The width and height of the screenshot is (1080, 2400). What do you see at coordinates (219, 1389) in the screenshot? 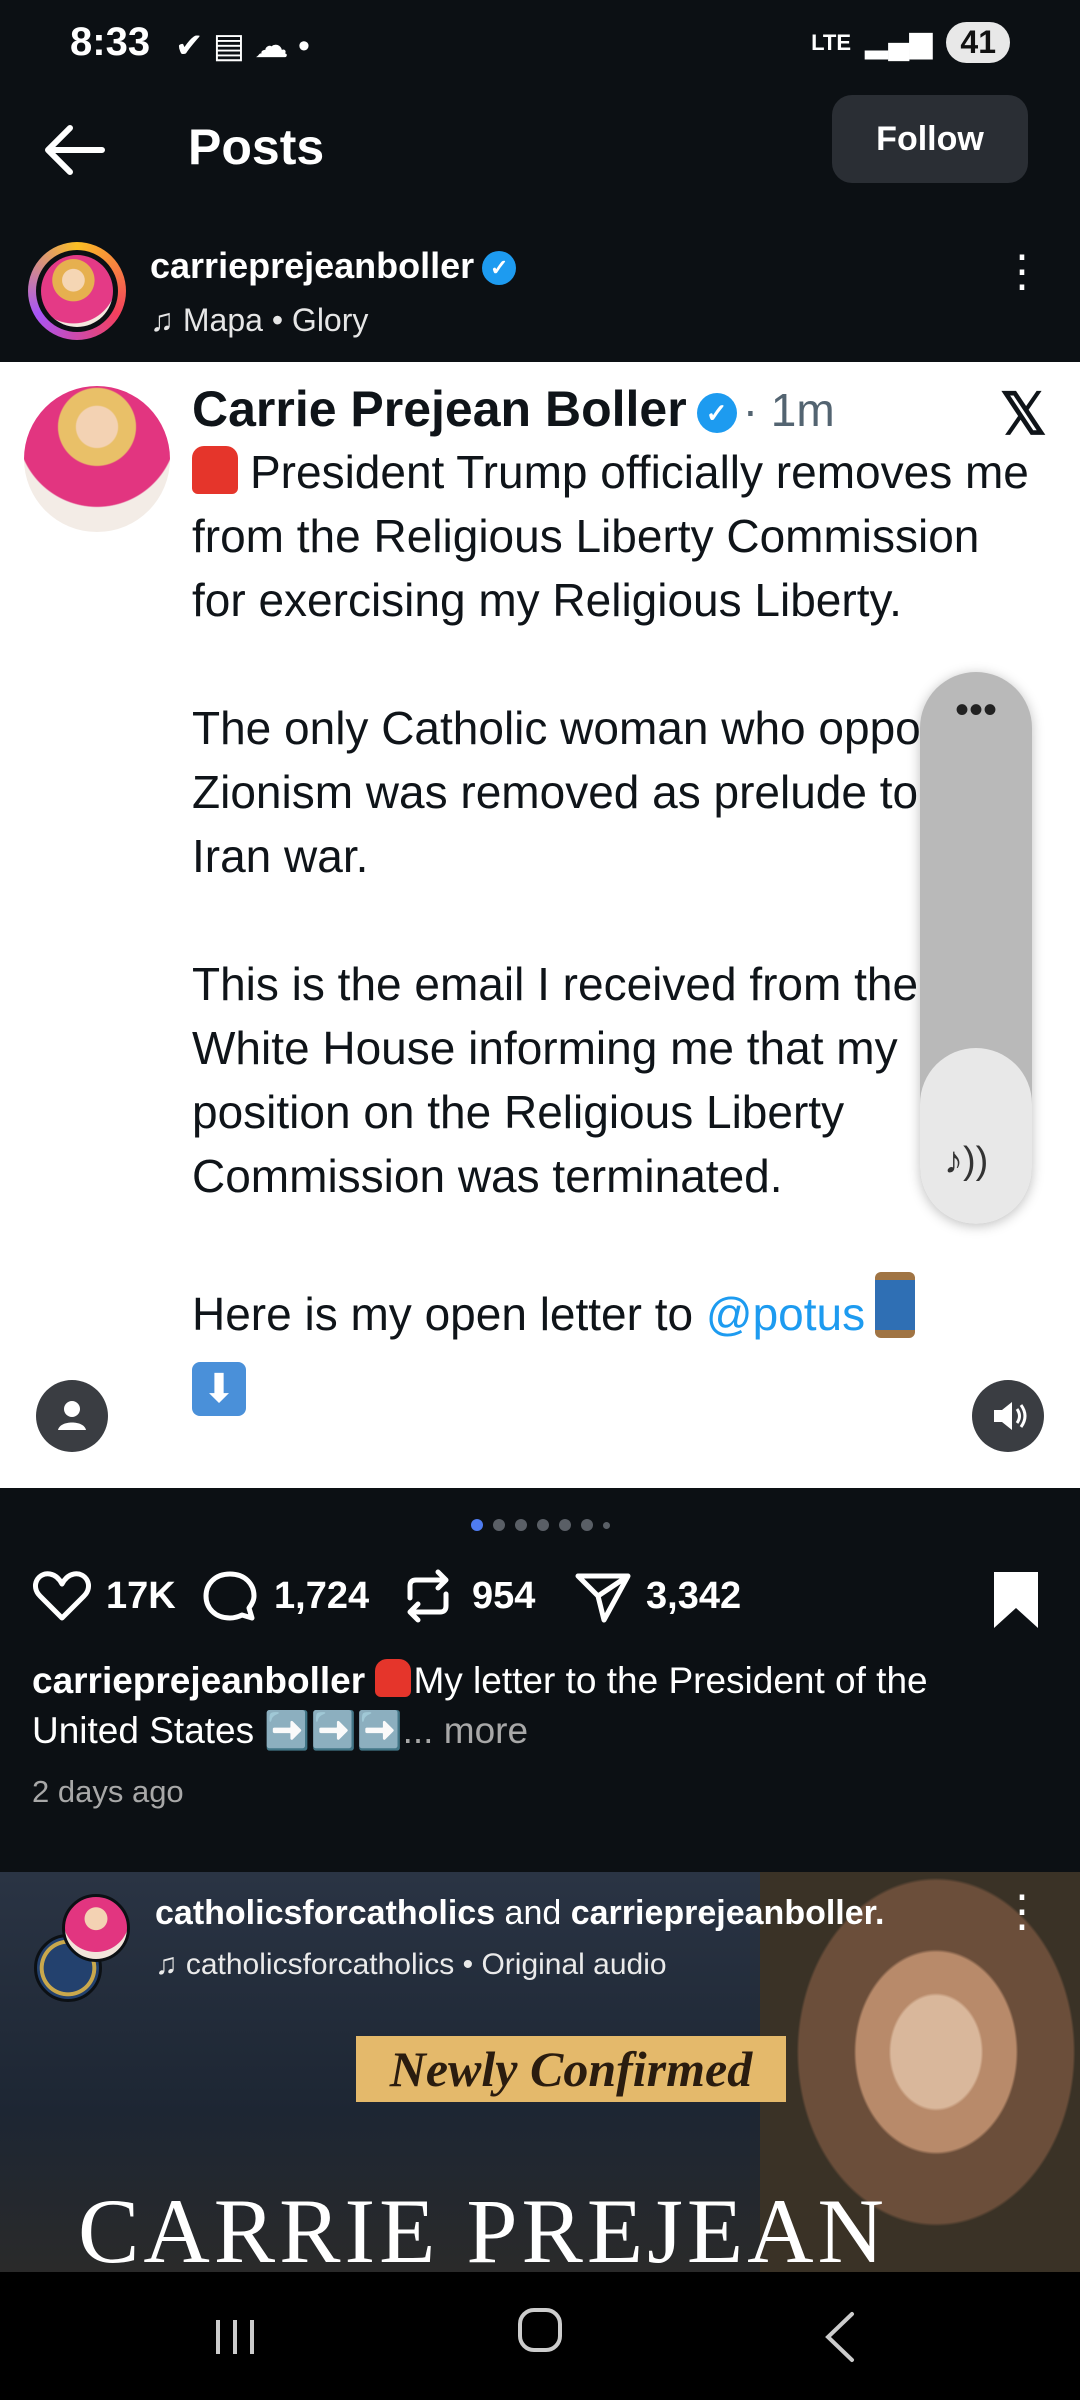
I see `down-arrow-emoji-icon: ⬇` at bounding box center [219, 1389].